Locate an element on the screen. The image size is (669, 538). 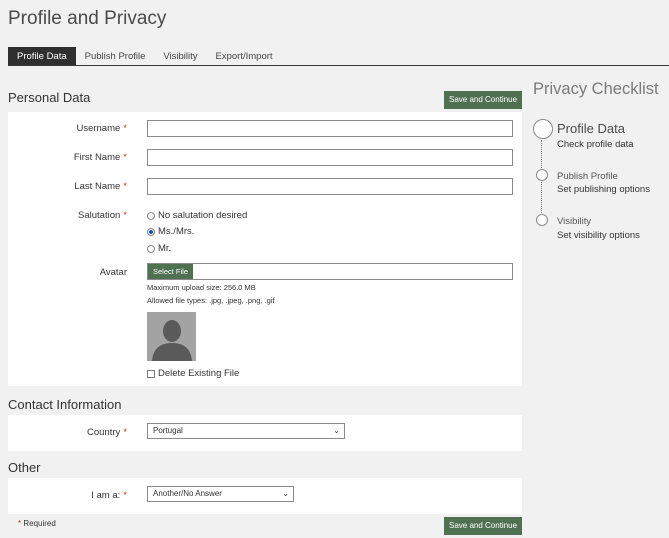
checkbox is located at coordinates (151, 373).